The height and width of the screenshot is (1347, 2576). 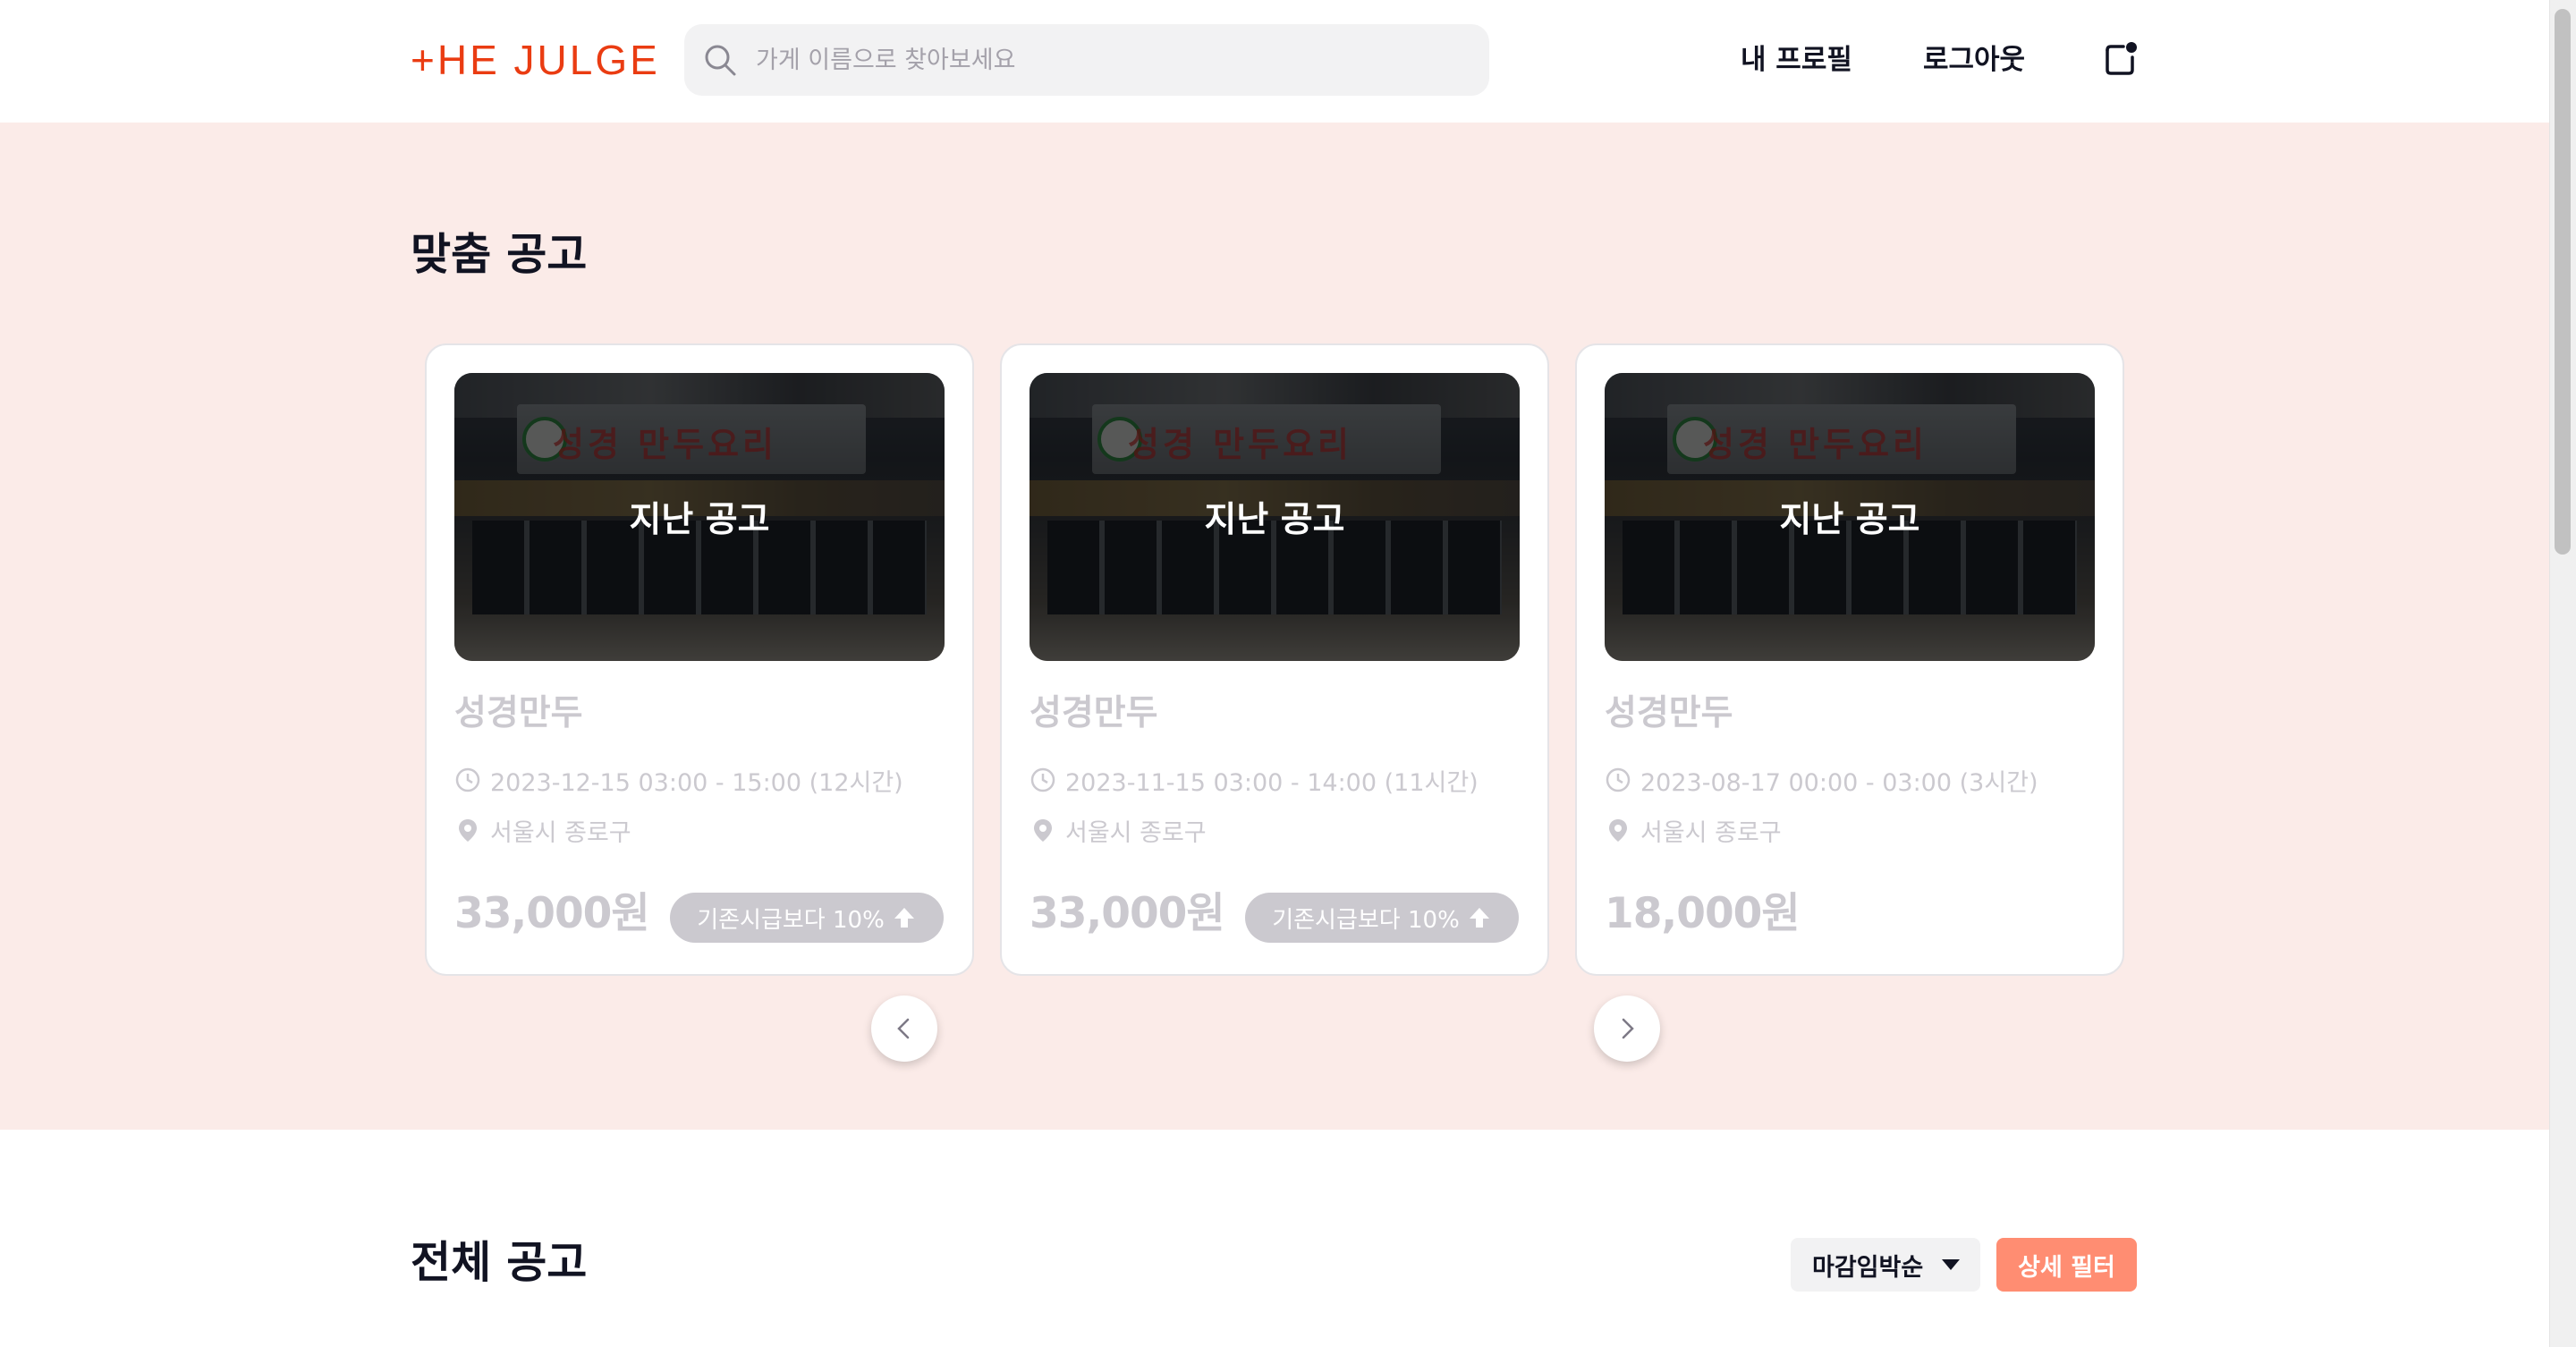 I want to click on nav-logout: 로그아웃, so click(x=1974, y=60).